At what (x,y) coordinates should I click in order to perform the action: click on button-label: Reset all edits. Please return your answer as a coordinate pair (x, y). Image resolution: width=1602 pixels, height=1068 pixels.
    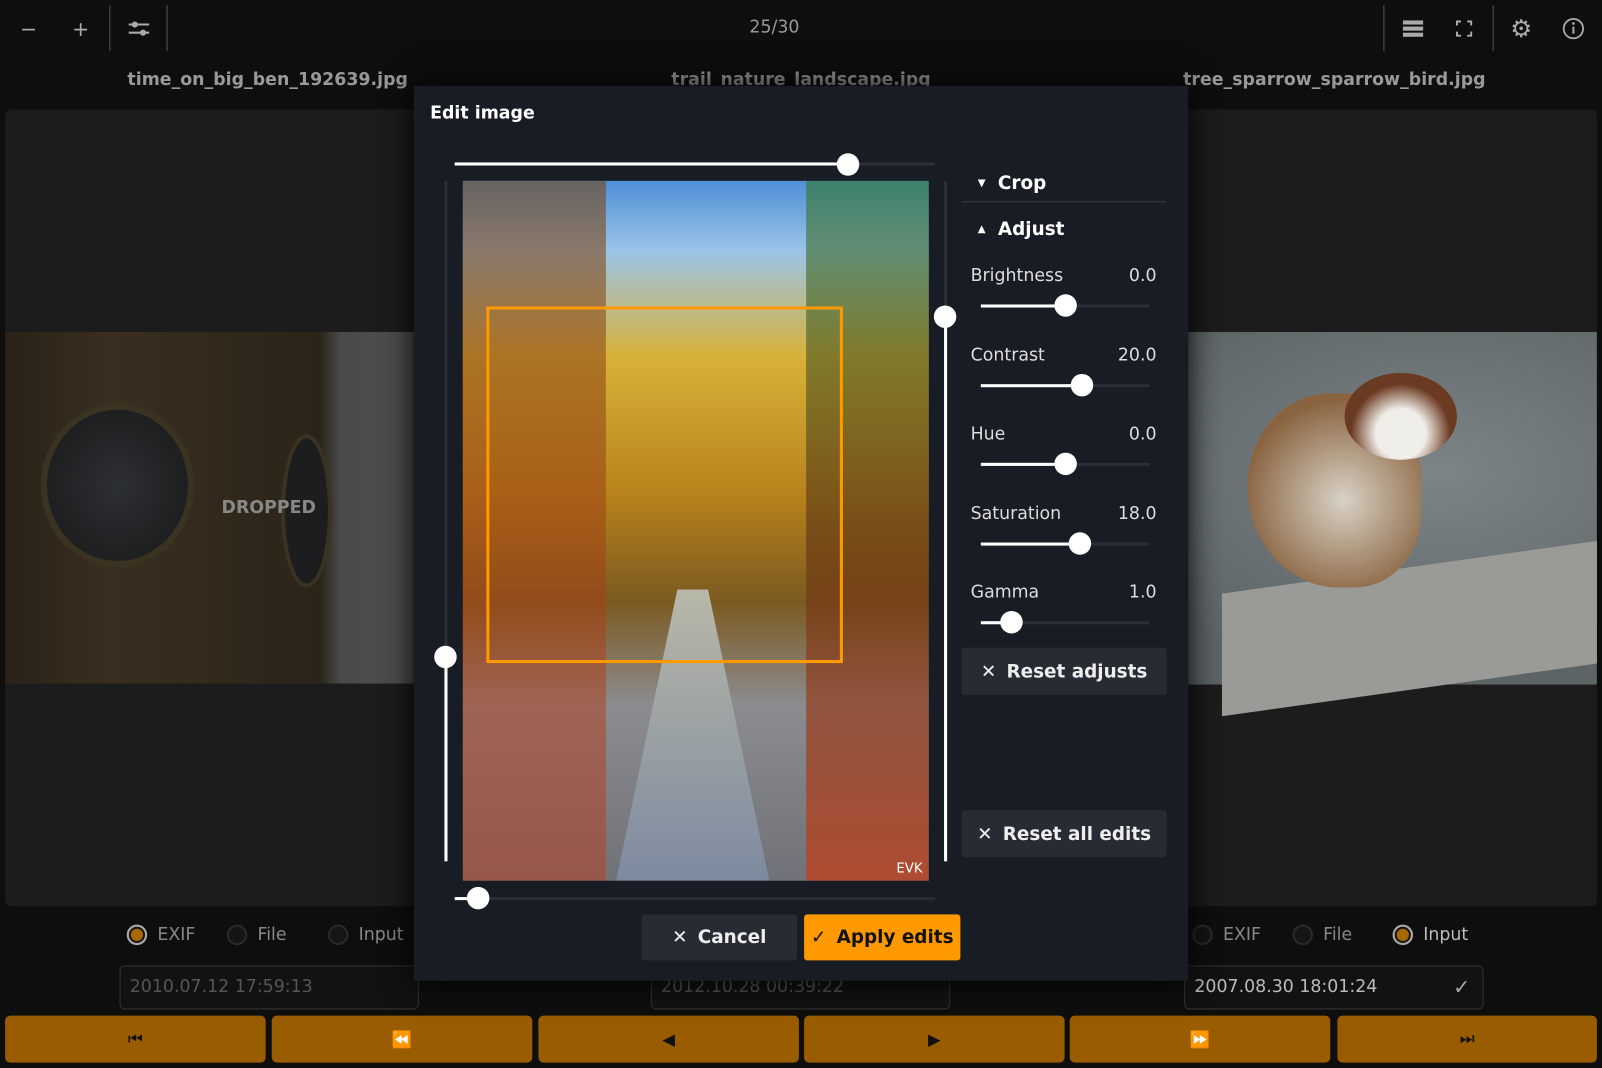
    Looking at the image, I should click on (1077, 833).